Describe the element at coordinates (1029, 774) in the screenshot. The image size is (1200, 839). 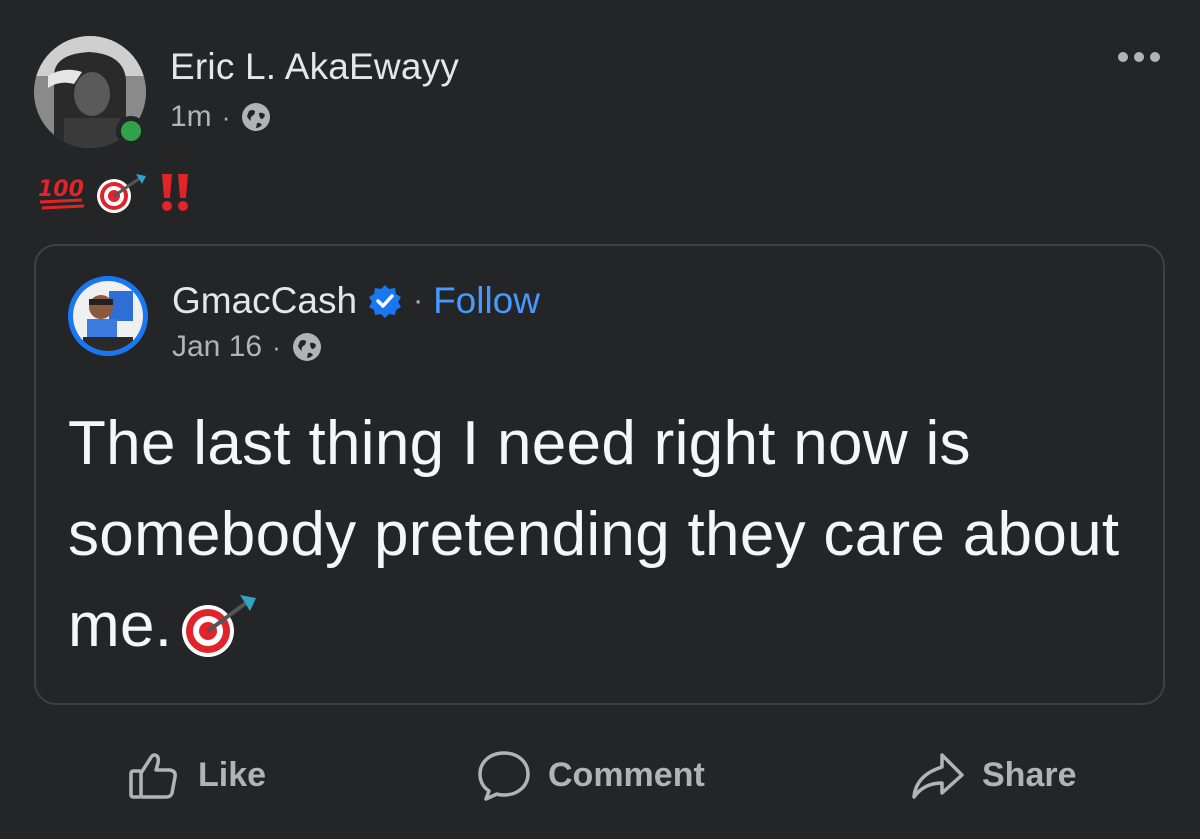
I see `share-label: Share` at that location.